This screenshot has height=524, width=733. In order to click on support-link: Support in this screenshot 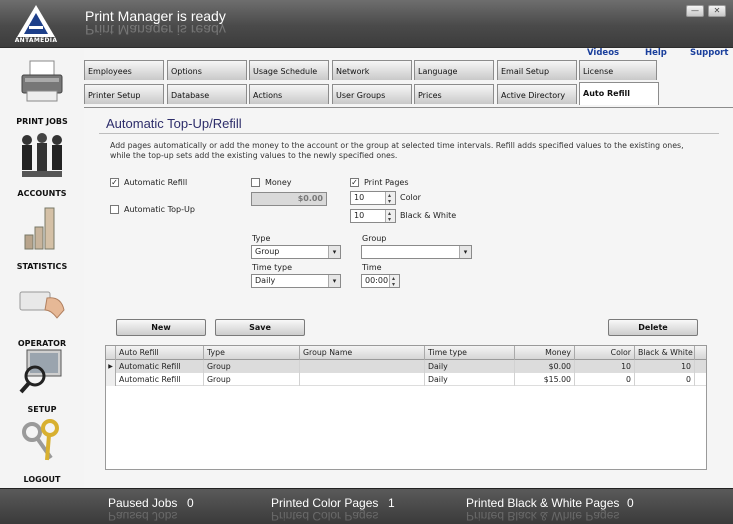, I will do `click(709, 53)`.